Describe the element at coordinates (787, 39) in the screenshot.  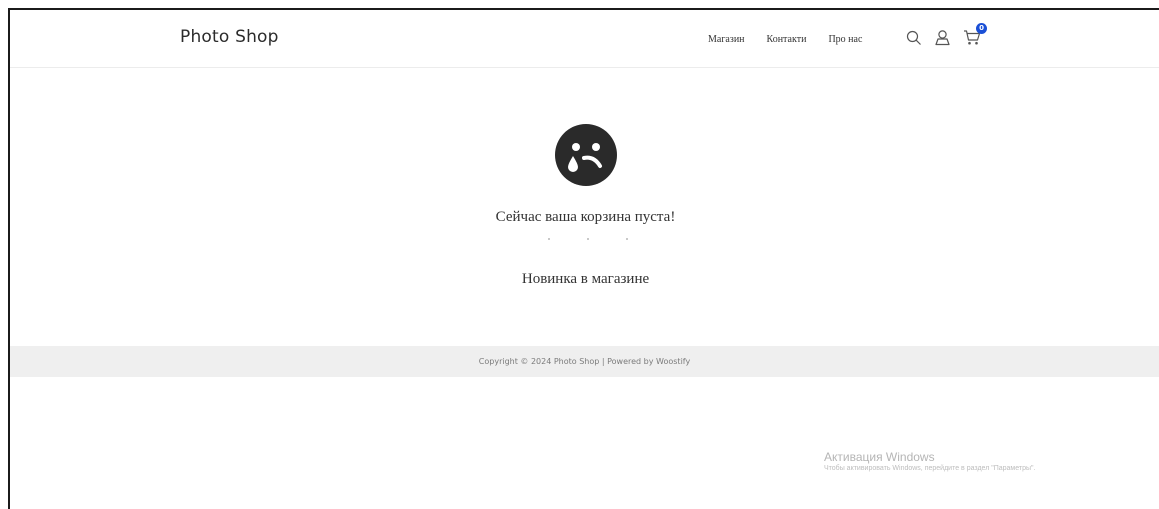
I see `nav-item-contacts: Контакти` at that location.